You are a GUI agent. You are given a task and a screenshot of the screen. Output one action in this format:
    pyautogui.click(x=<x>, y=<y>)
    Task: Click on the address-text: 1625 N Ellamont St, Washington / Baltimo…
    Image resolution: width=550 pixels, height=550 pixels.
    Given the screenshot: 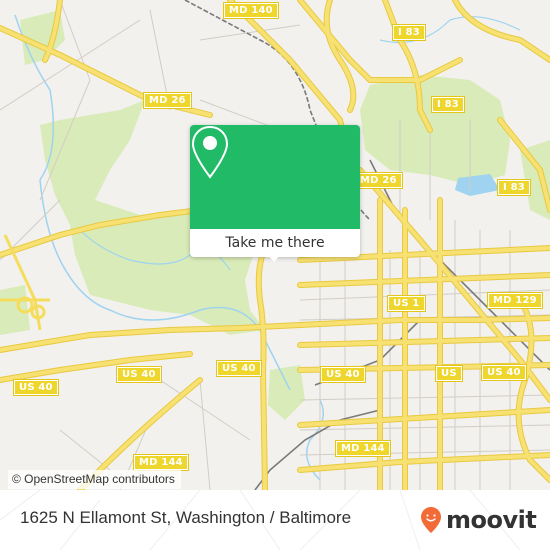 What is the action you would take?
    pyautogui.click(x=186, y=517)
    